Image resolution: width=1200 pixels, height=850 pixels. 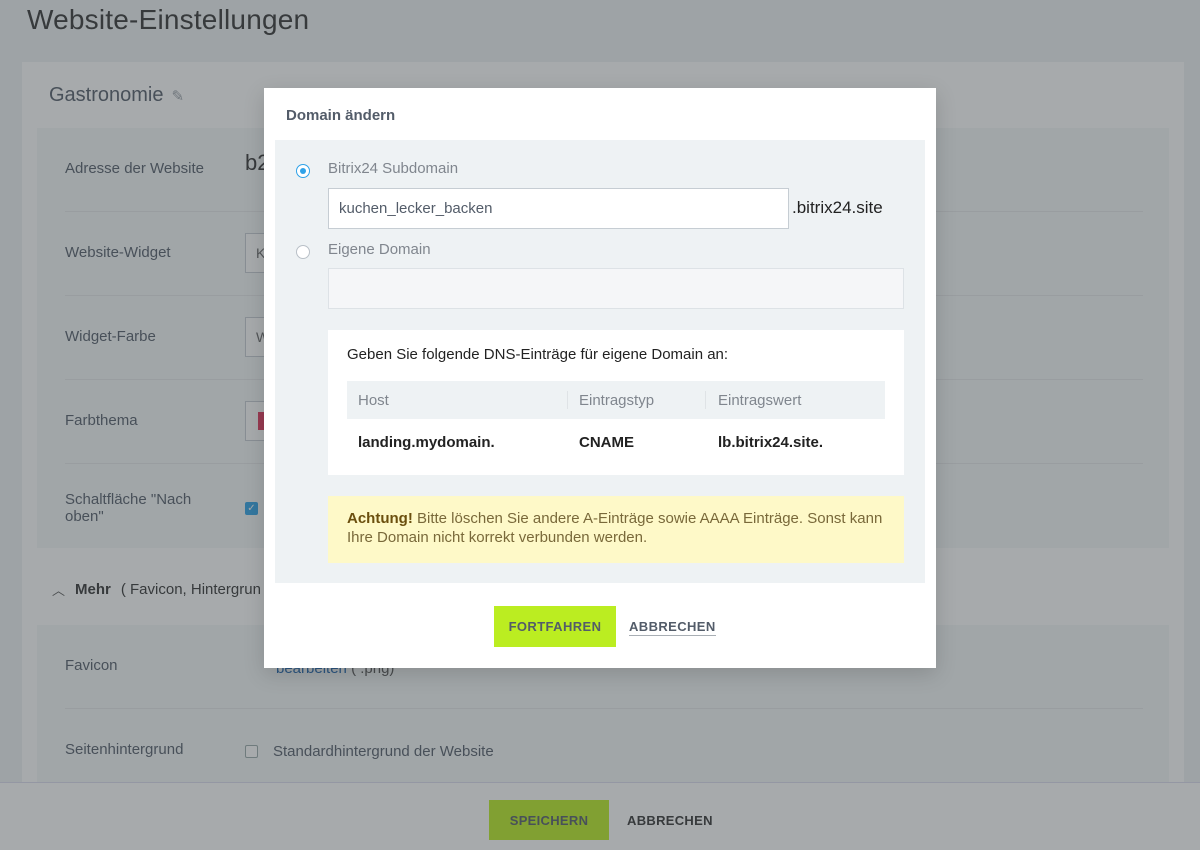 What do you see at coordinates (303, 252) in the screenshot?
I see `custom-domain-radio` at bounding box center [303, 252].